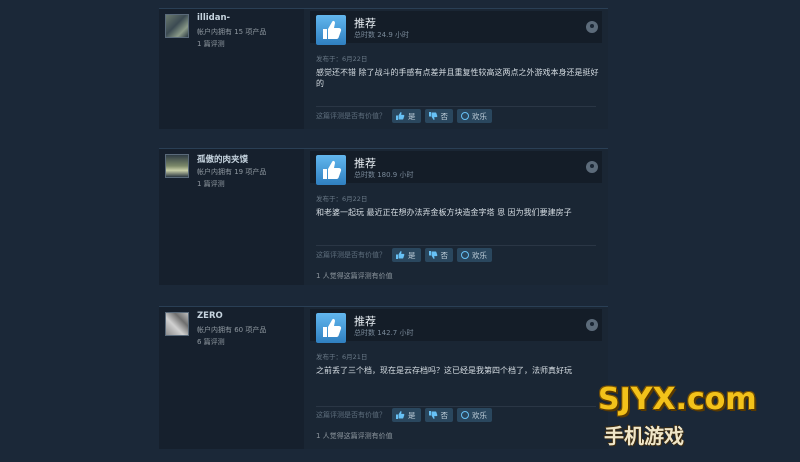  I want to click on products-owned: 帐户内拥有 60 项产品, so click(231, 330).